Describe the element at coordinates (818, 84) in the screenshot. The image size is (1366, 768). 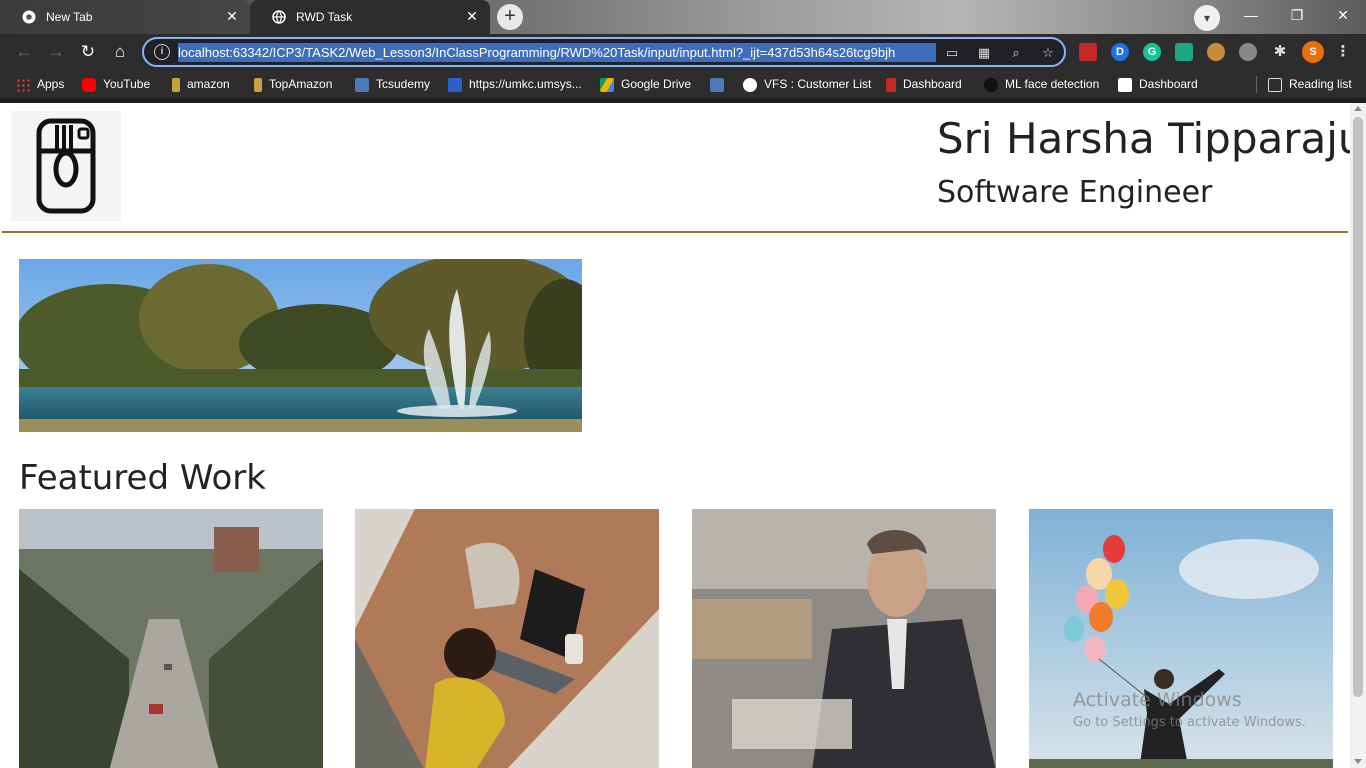
I see `bookmark-label: VFS : Customer List` at that location.